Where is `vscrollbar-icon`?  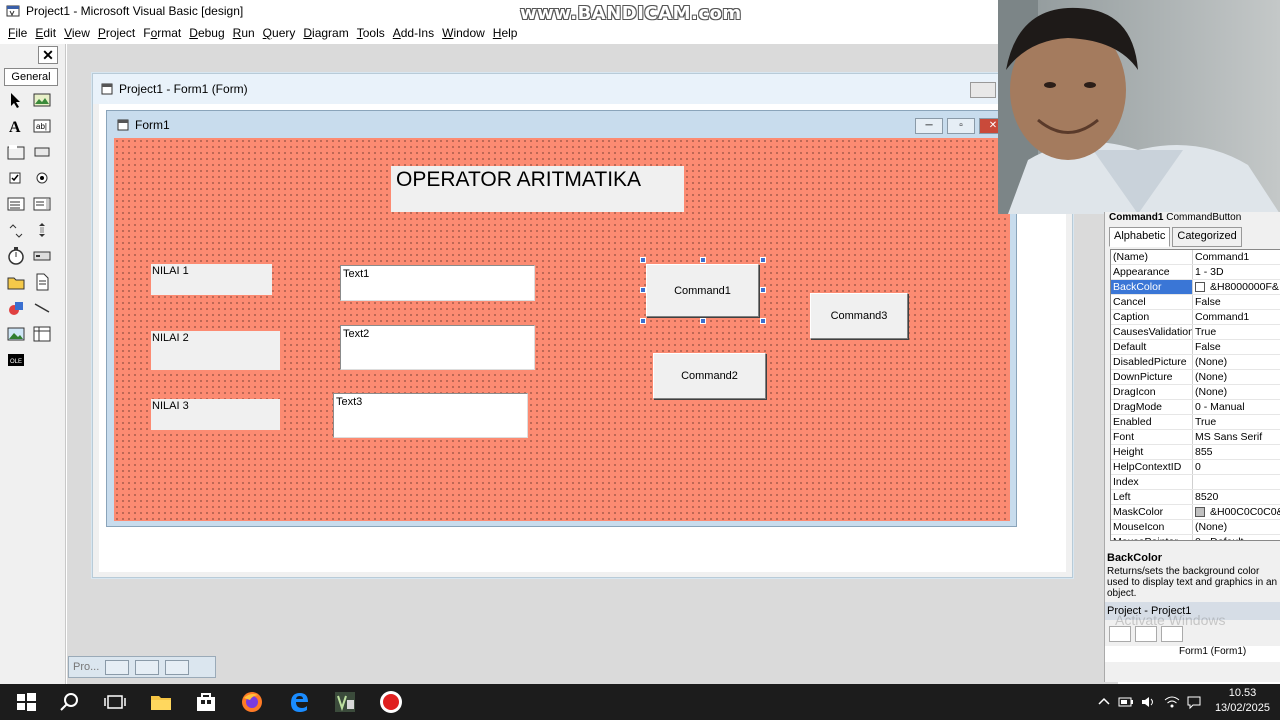 vscrollbar-icon is located at coordinates (42, 230).